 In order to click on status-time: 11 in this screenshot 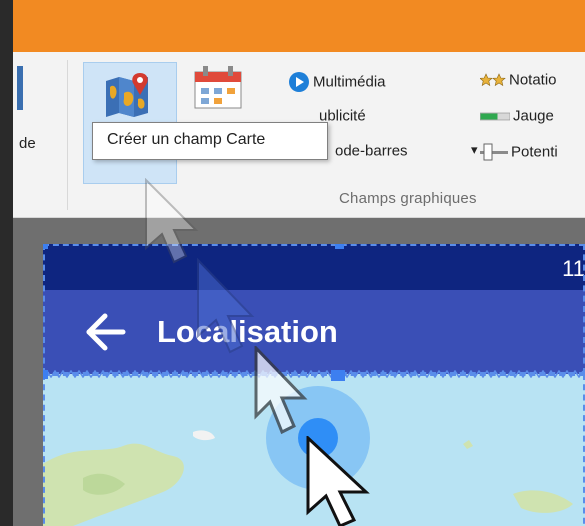, I will do `click(573, 268)`.